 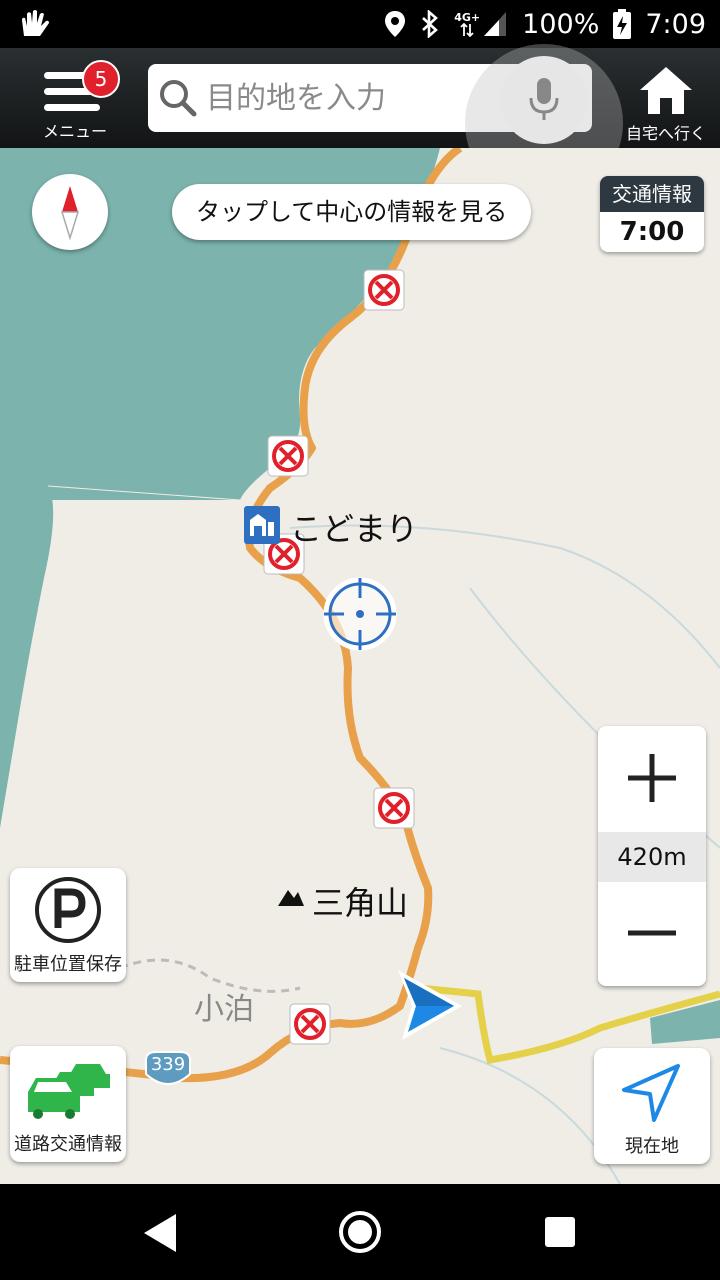 I want to click on traffic-cars-icon, so click(x=69, y=1091).